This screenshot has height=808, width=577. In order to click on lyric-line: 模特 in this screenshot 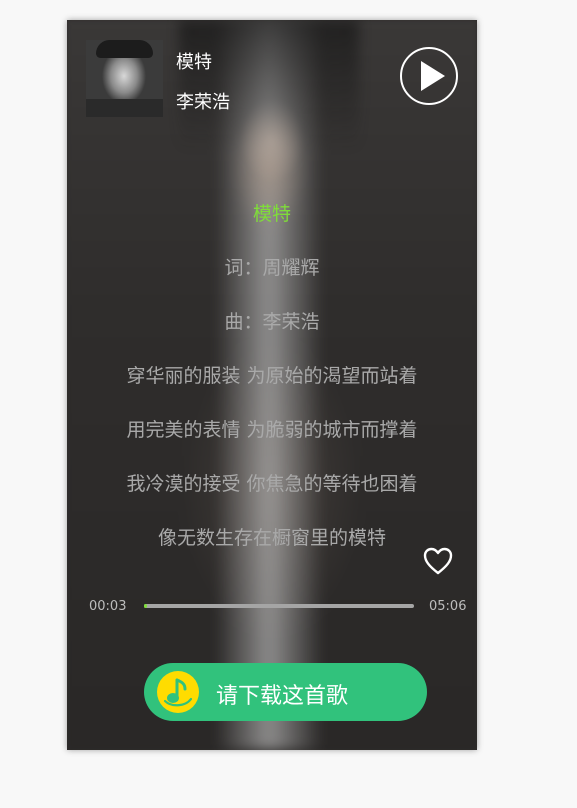, I will do `click(271, 214)`.